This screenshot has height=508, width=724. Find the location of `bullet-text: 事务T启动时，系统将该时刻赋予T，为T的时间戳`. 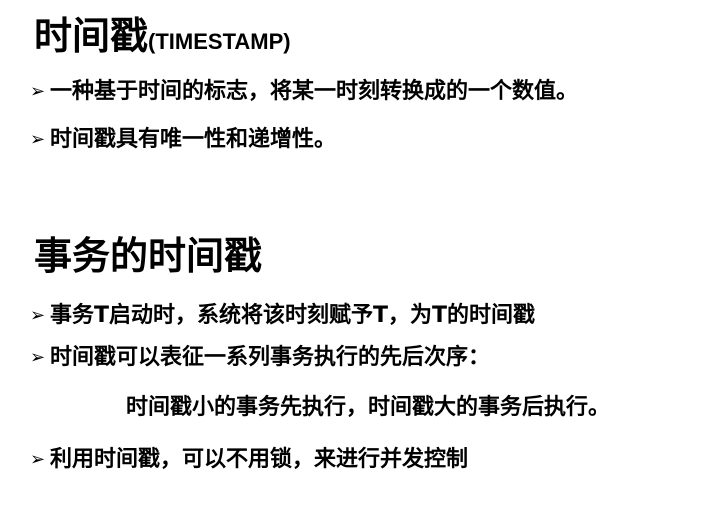

bullet-text: 事务T启动时，系统将该时刻赋予T，为T的时间戳 is located at coordinates (293, 315).